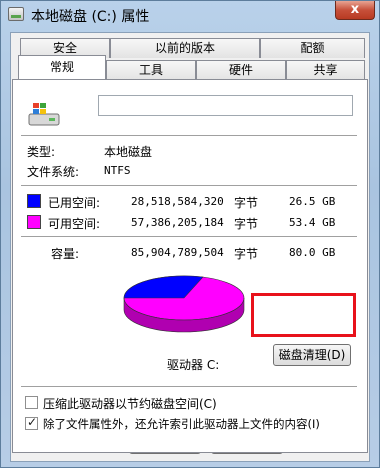 The height and width of the screenshot is (468, 380). Describe the element at coordinates (90, 17) in the screenshot. I see `window-title: 本地磁盘 (C:) 属性` at that location.